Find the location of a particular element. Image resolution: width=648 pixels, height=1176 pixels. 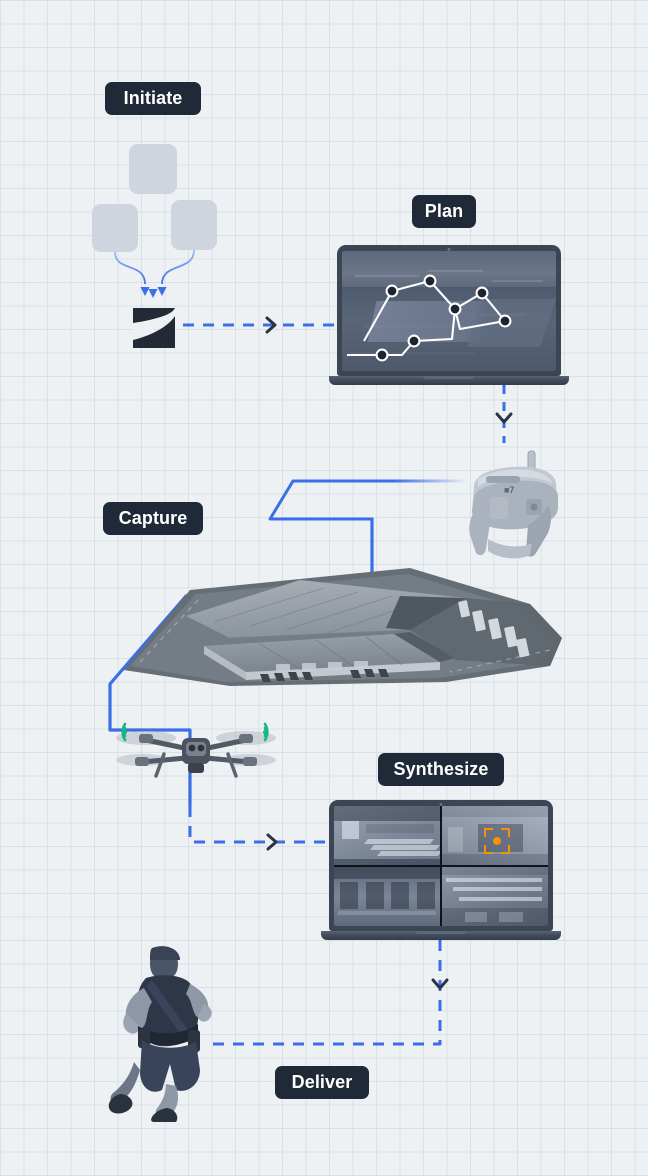

step-badge-plan: Plan is located at coordinates (444, 211).